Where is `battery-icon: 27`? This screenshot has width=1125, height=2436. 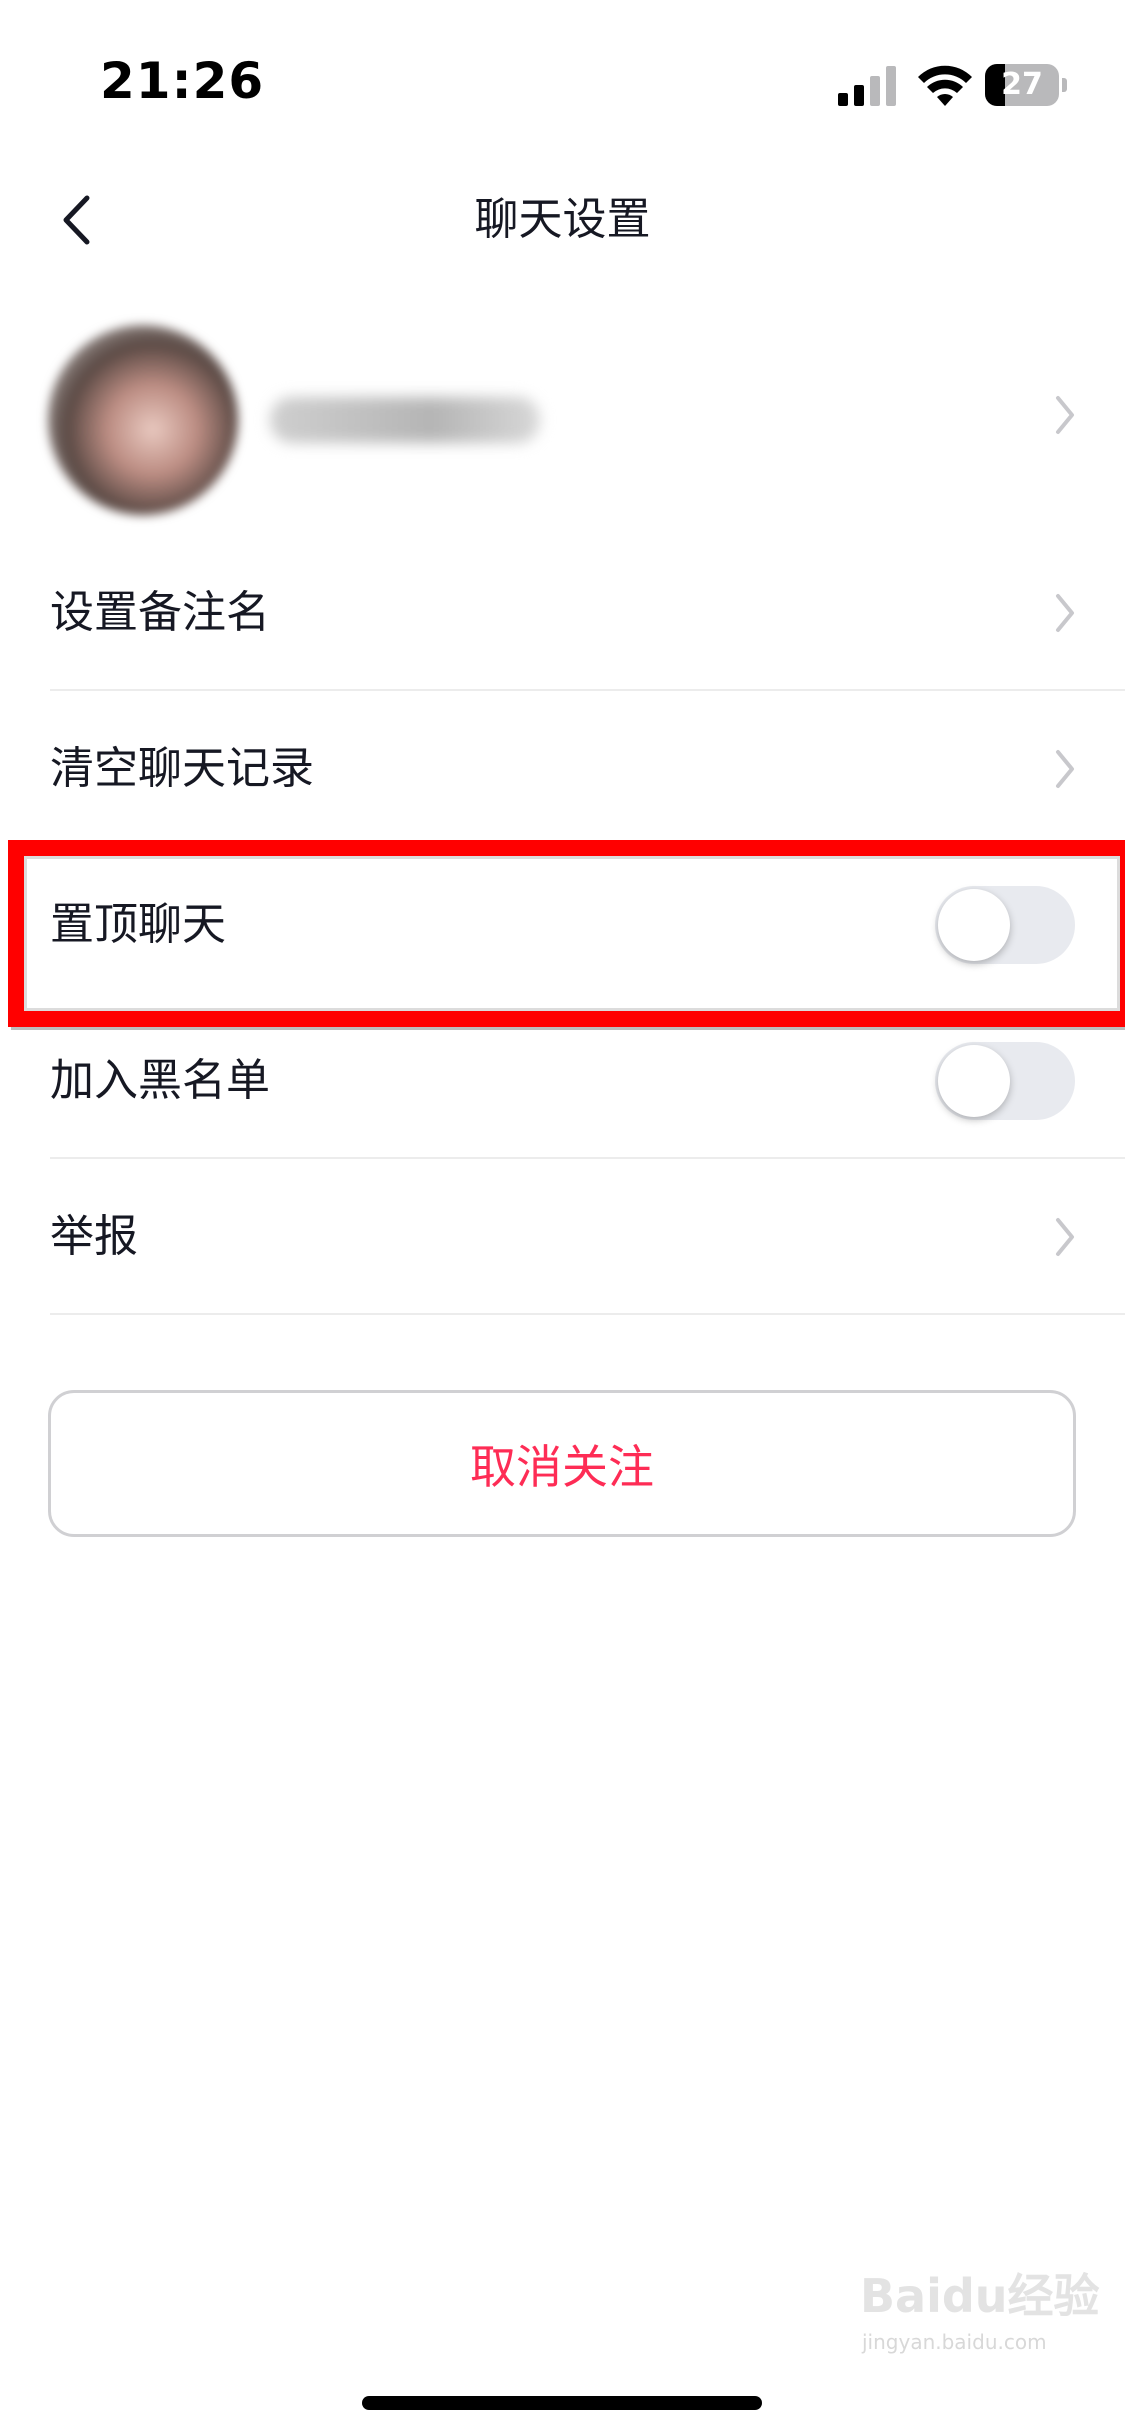
battery-icon: 27 is located at coordinates (1026, 85).